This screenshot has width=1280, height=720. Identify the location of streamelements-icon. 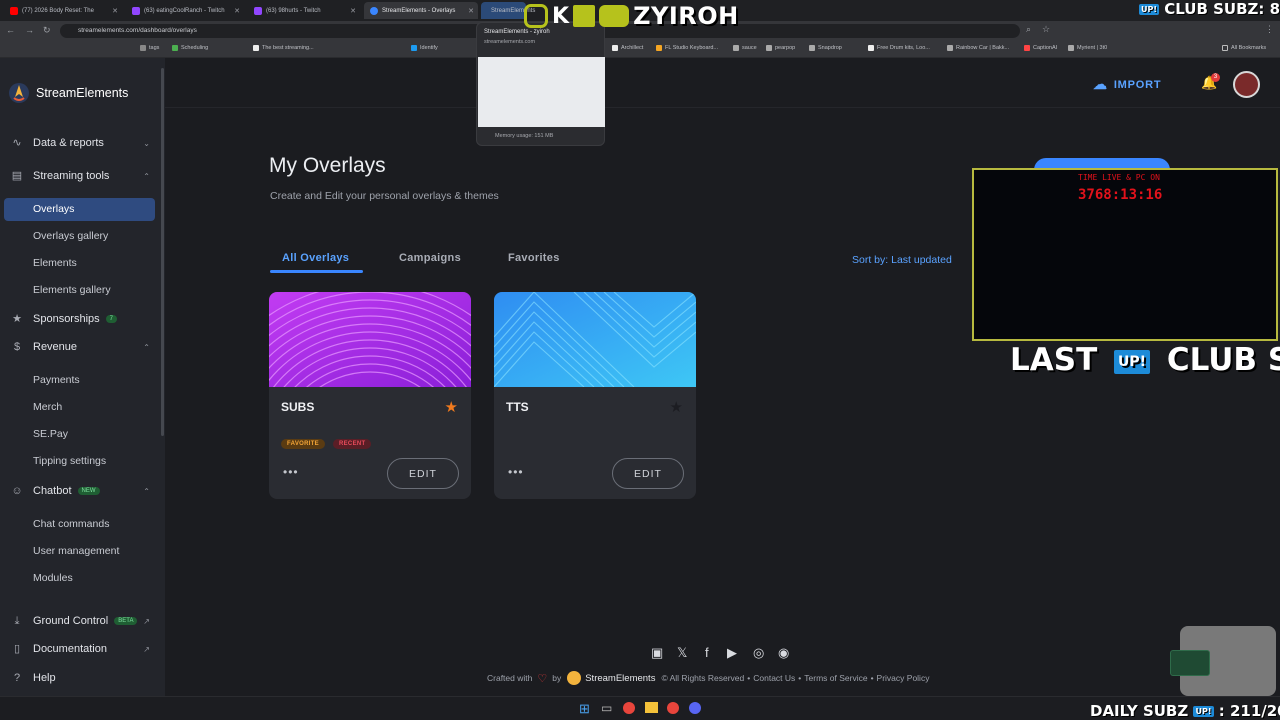
(374, 10).